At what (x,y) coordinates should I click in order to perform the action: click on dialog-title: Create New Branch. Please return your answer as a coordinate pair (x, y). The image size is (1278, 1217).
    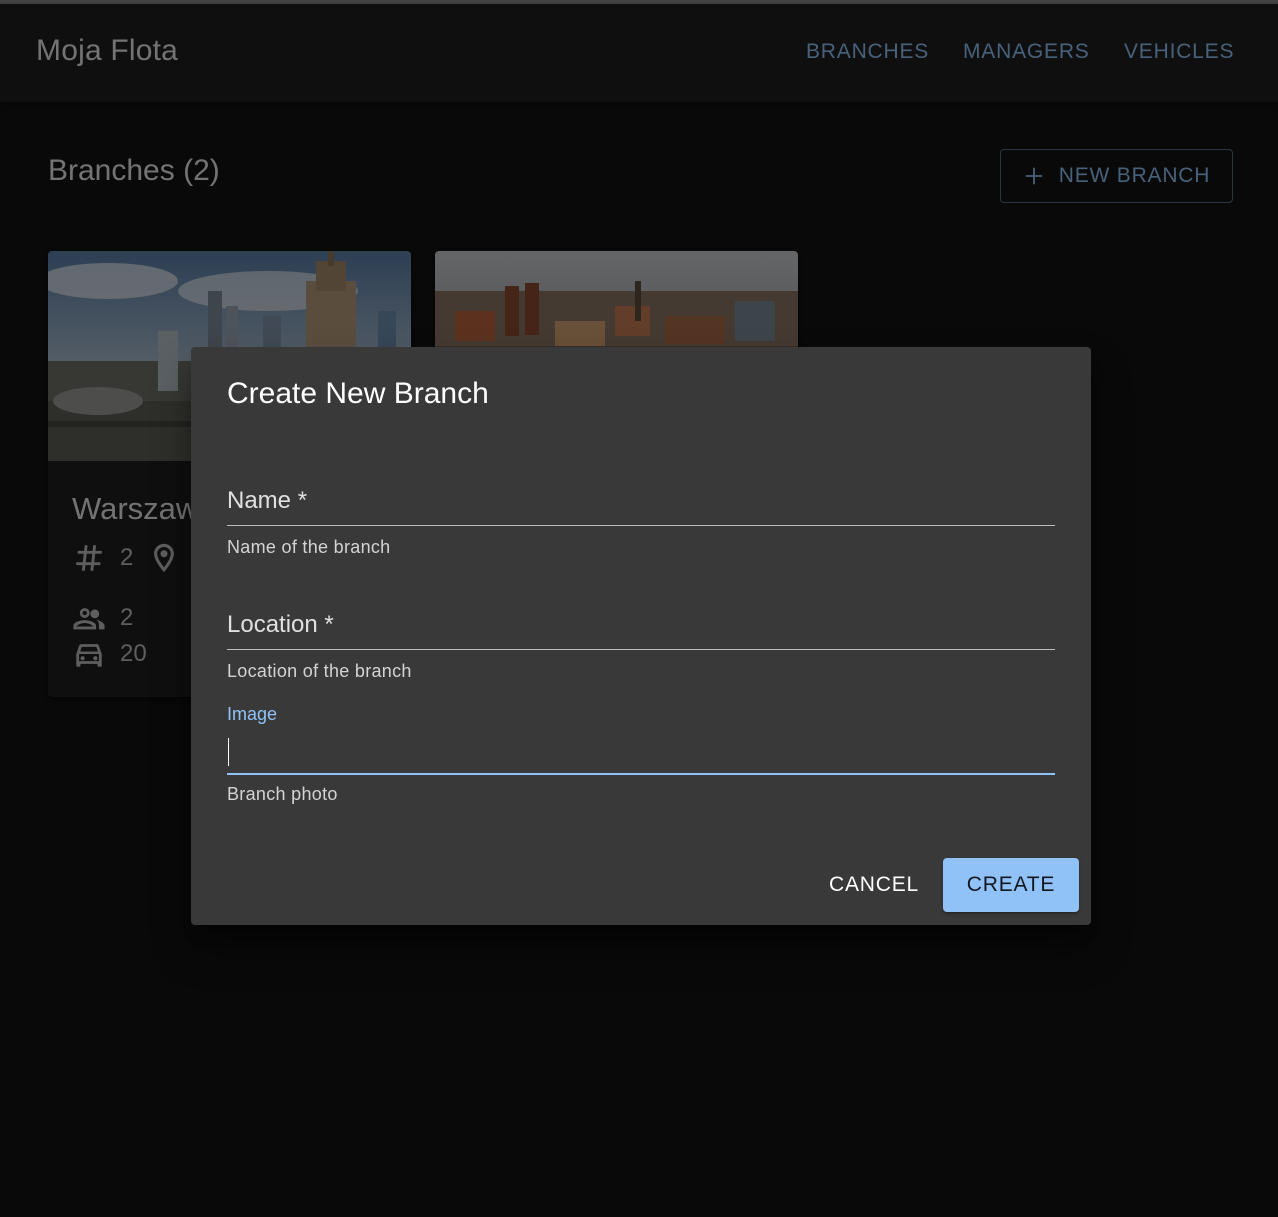
    Looking at the image, I should click on (358, 393).